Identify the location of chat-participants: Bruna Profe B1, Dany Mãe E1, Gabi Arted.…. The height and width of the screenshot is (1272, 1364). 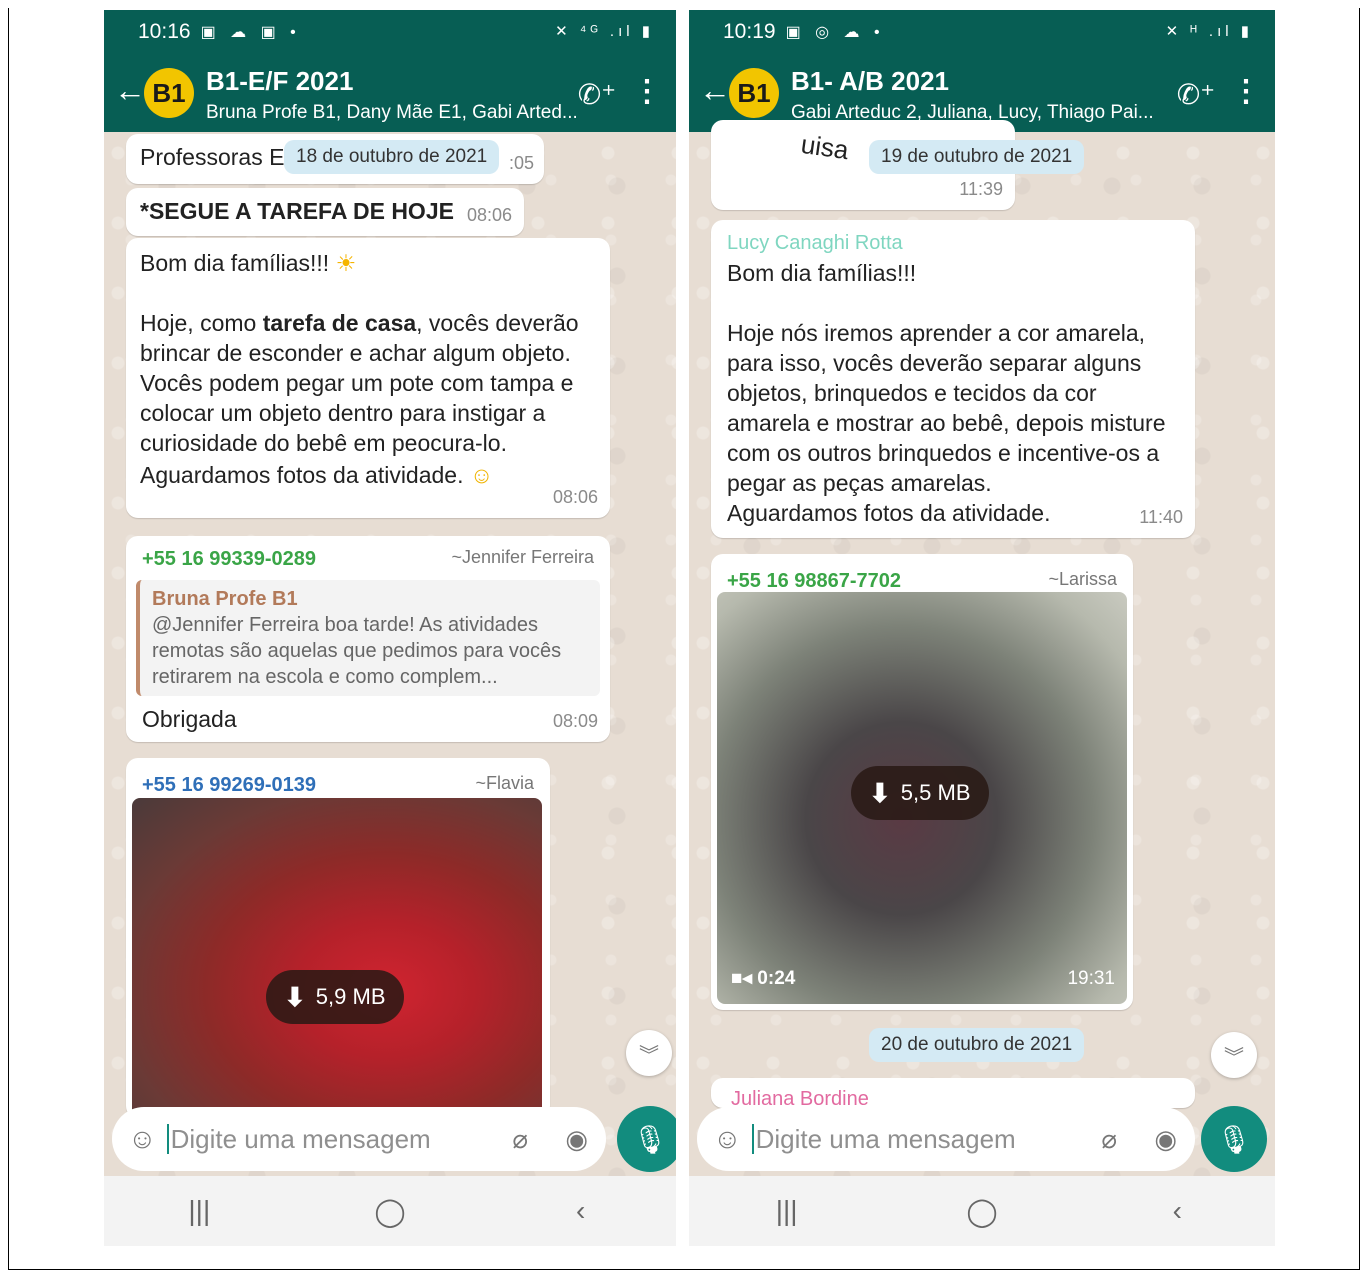
(391, 113).